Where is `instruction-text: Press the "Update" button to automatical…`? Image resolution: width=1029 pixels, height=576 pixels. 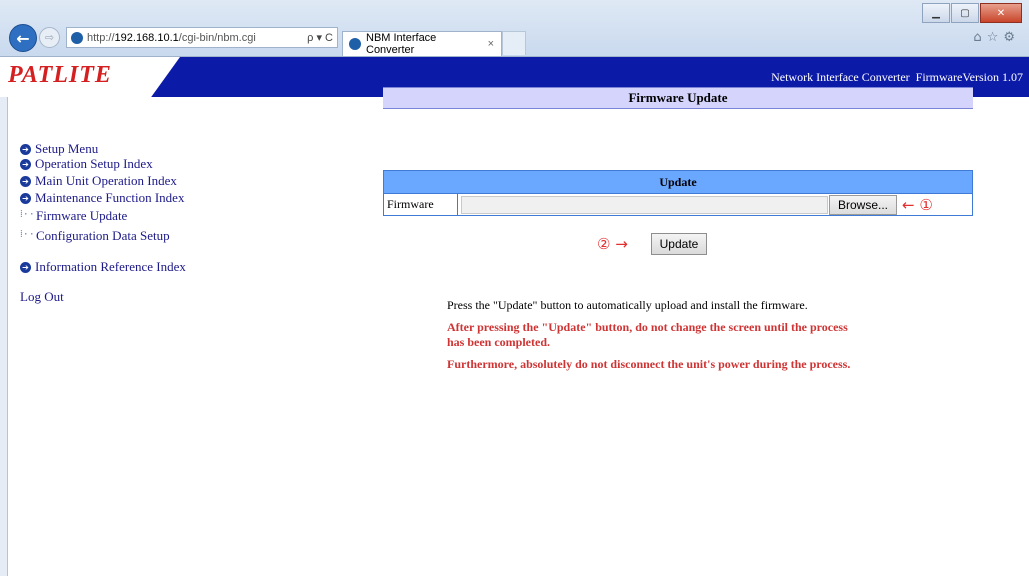
instruction-text: Press the "Update" button to automatical… is located at coordinates (627, 305).